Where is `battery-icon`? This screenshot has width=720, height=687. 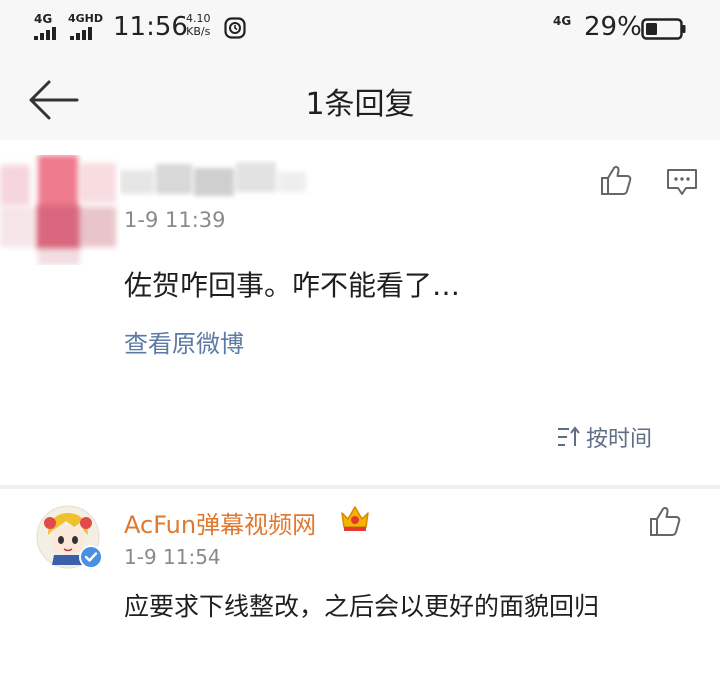 battery-icon is located at coordinates (663, 29).